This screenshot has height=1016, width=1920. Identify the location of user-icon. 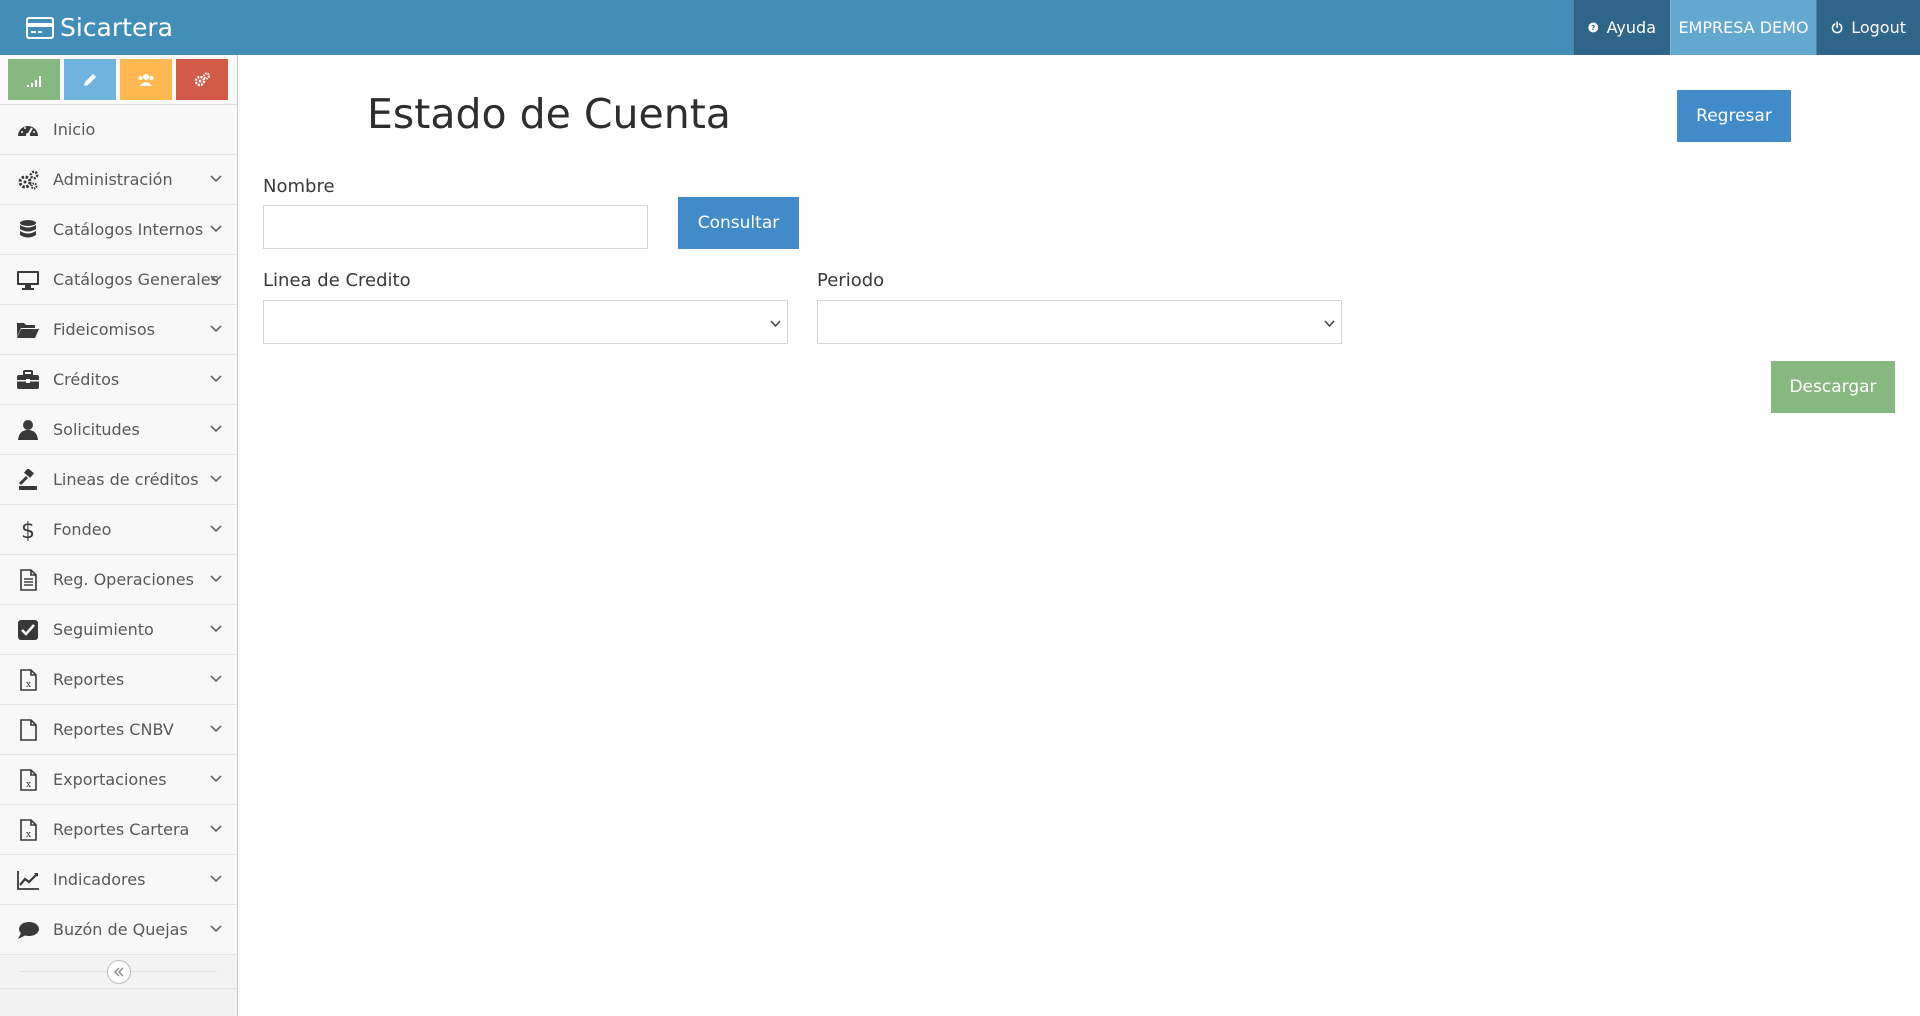
(28, 430).